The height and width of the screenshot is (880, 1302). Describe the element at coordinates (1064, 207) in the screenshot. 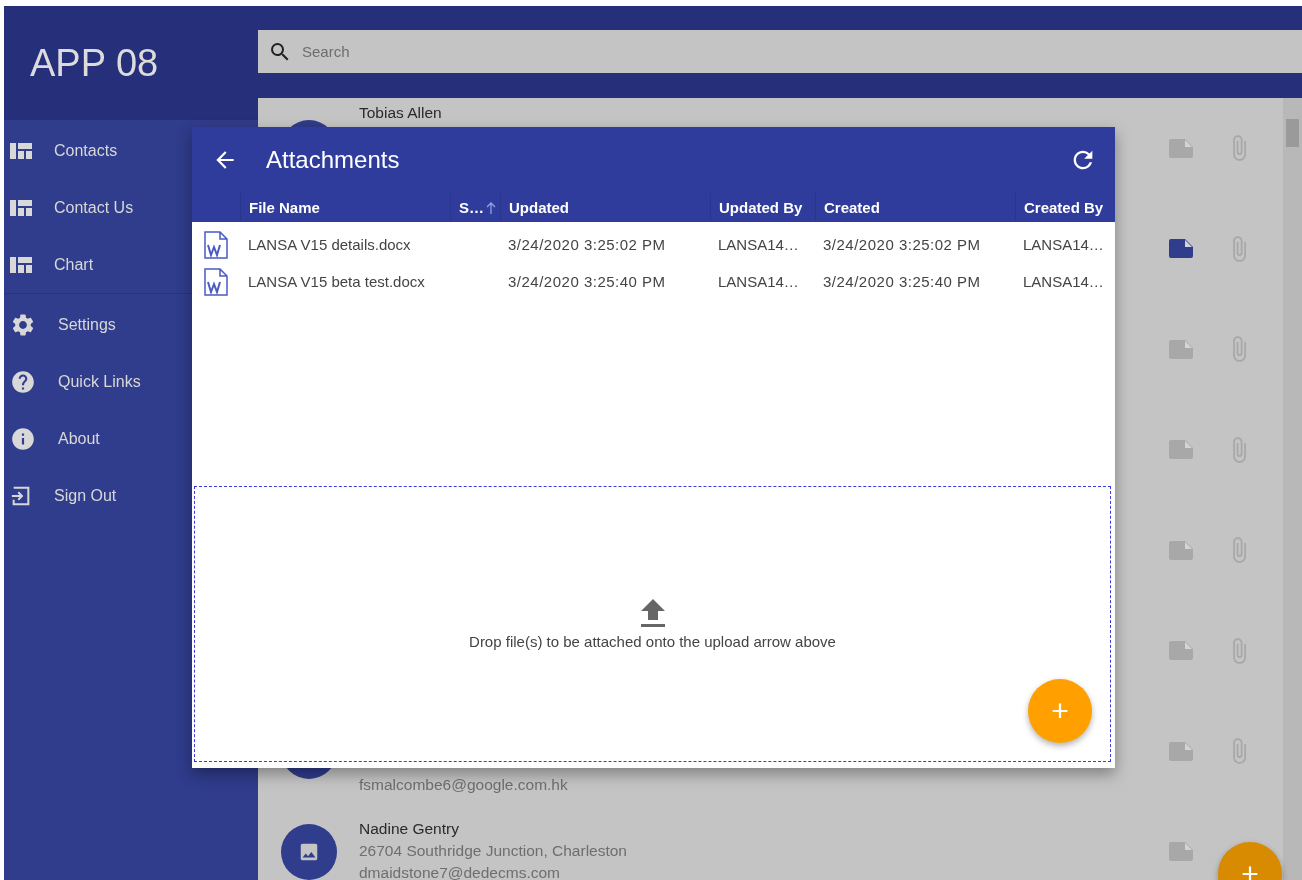

I see `column-header: Created By` at that location.